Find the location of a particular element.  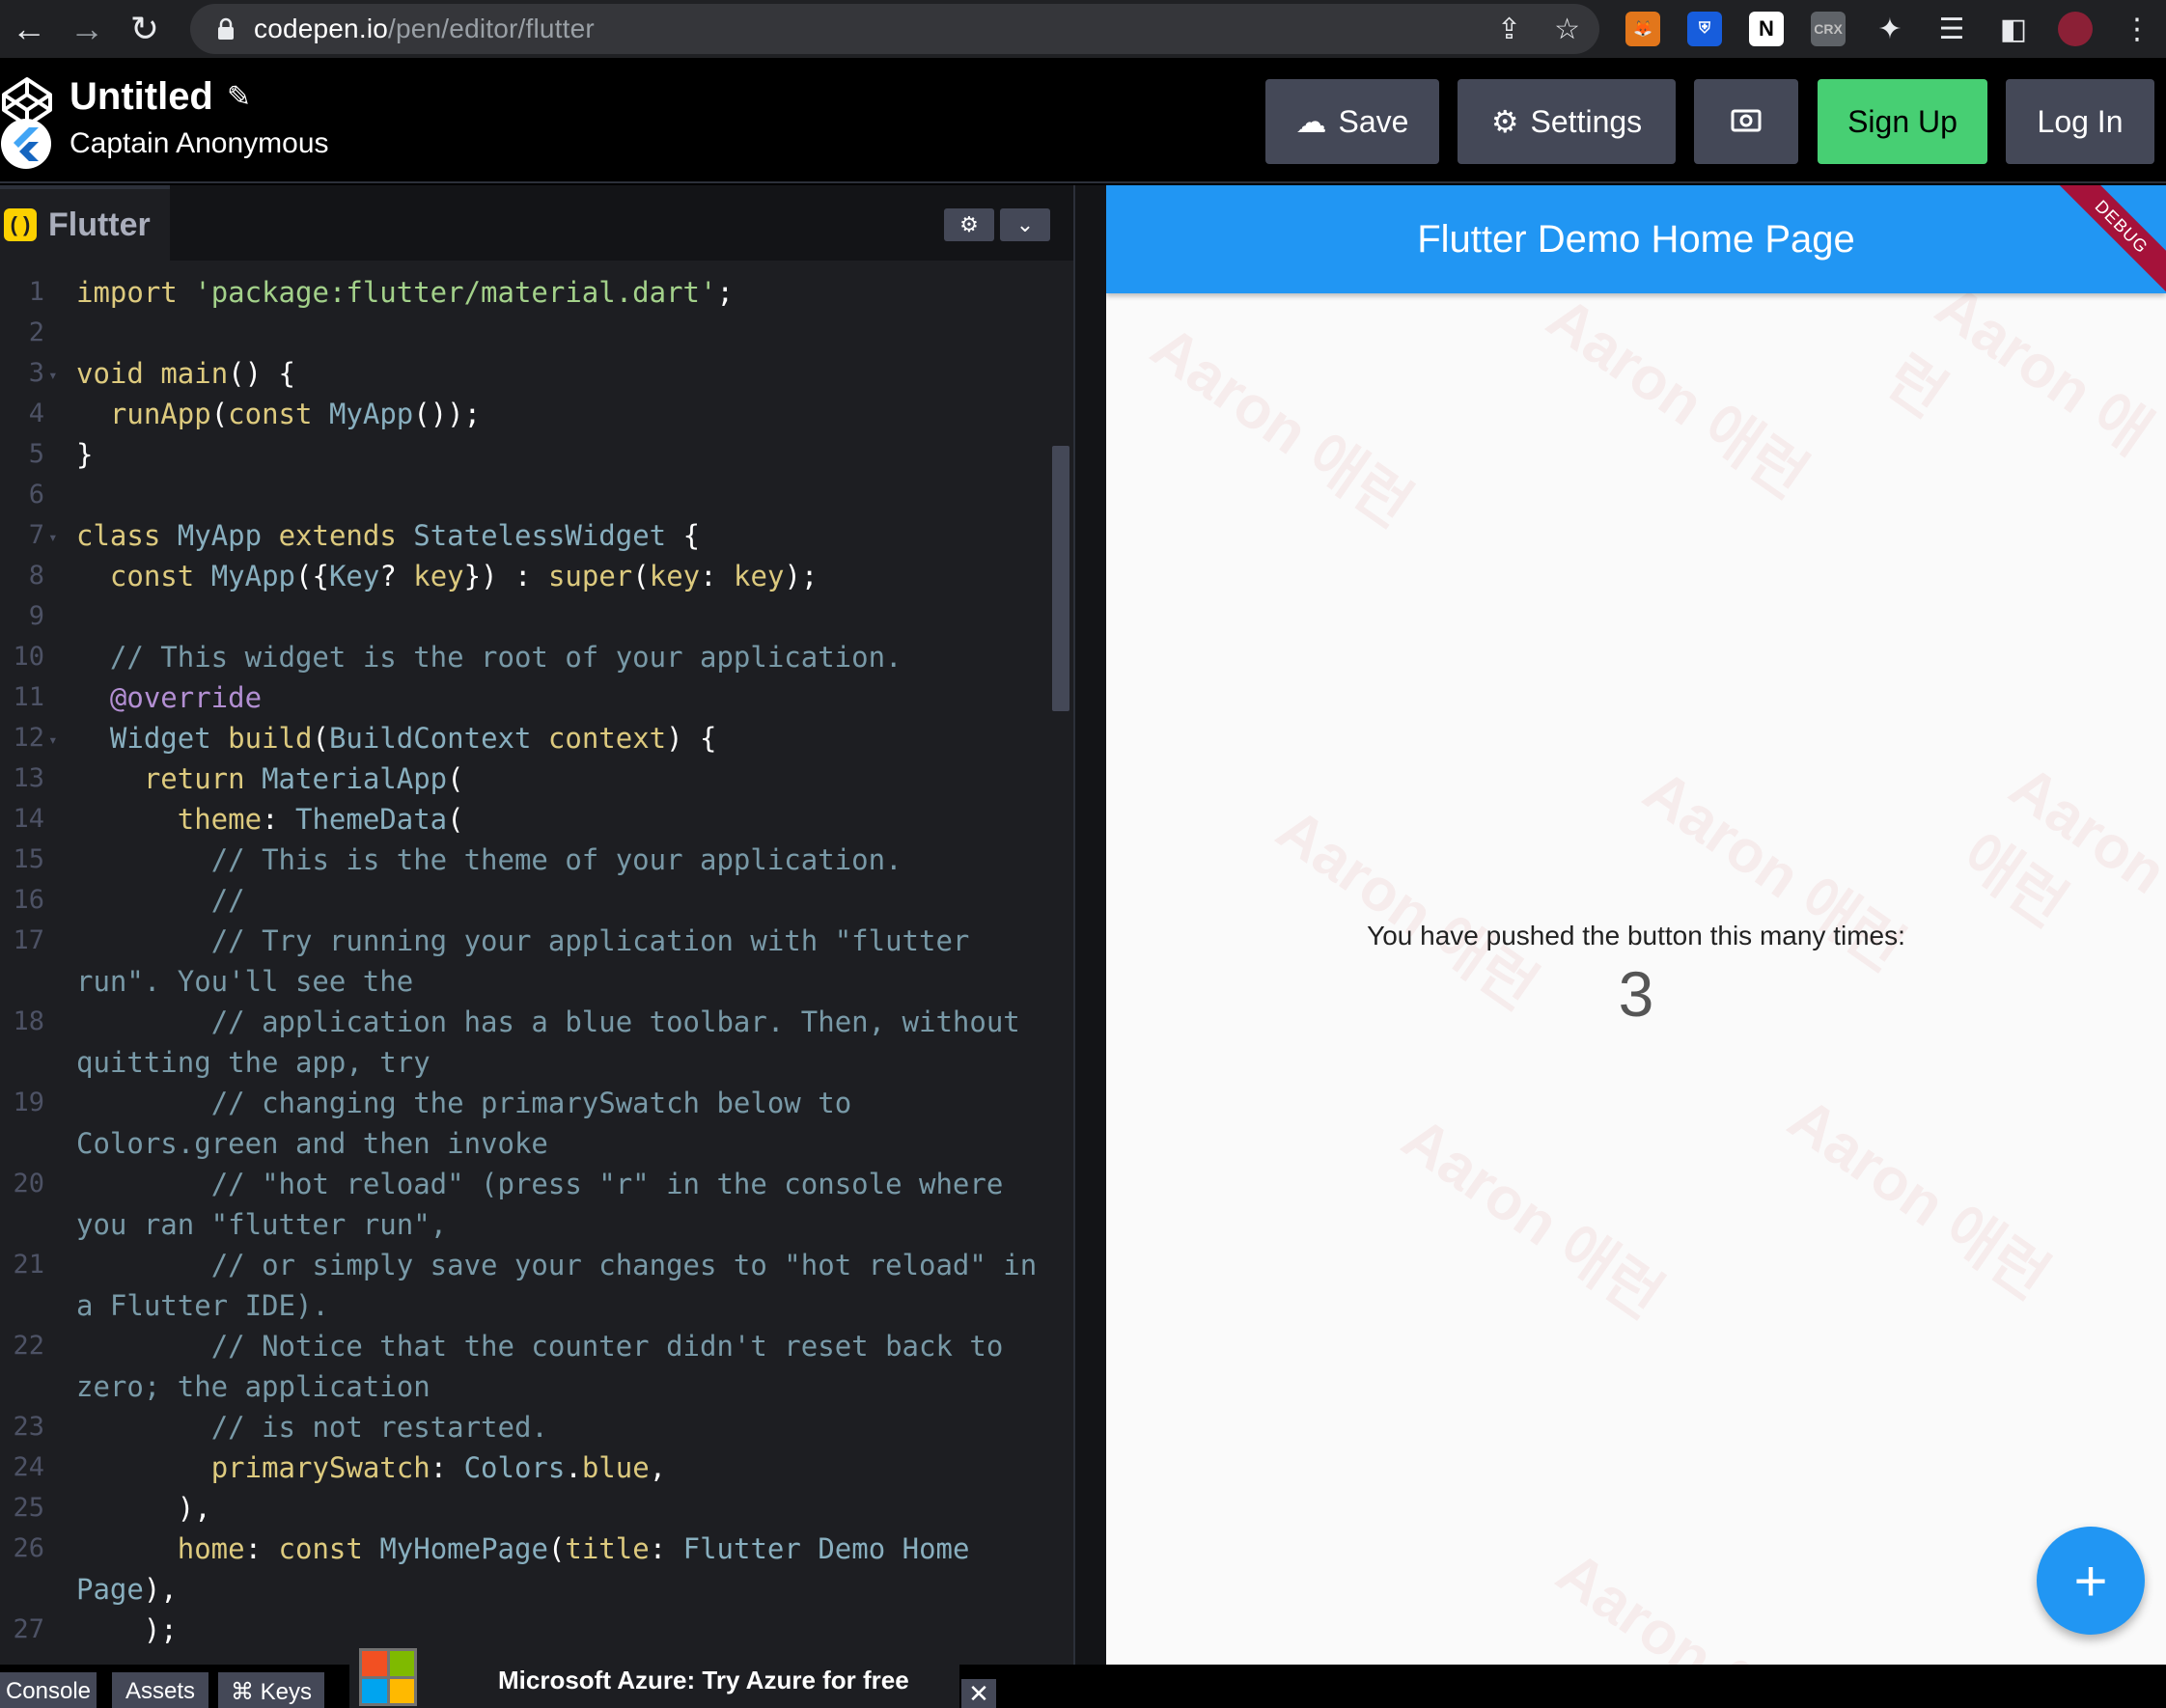

line-number: 8 is located at coordinates (36, 576).